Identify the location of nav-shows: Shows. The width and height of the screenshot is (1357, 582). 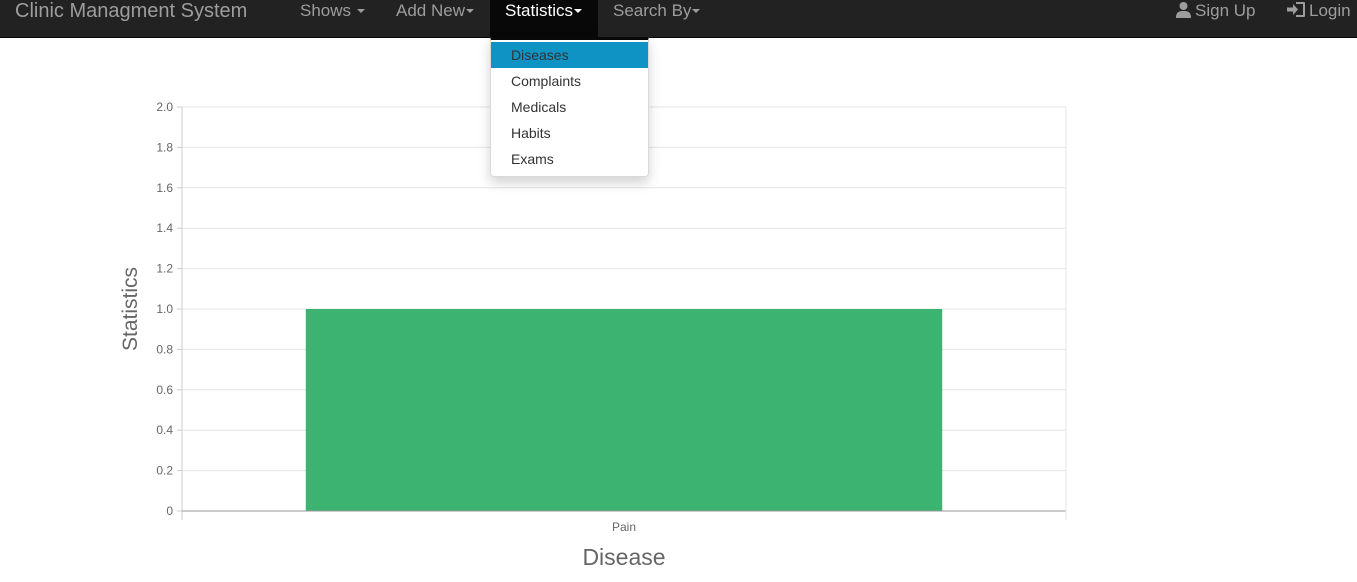
(333, 18).